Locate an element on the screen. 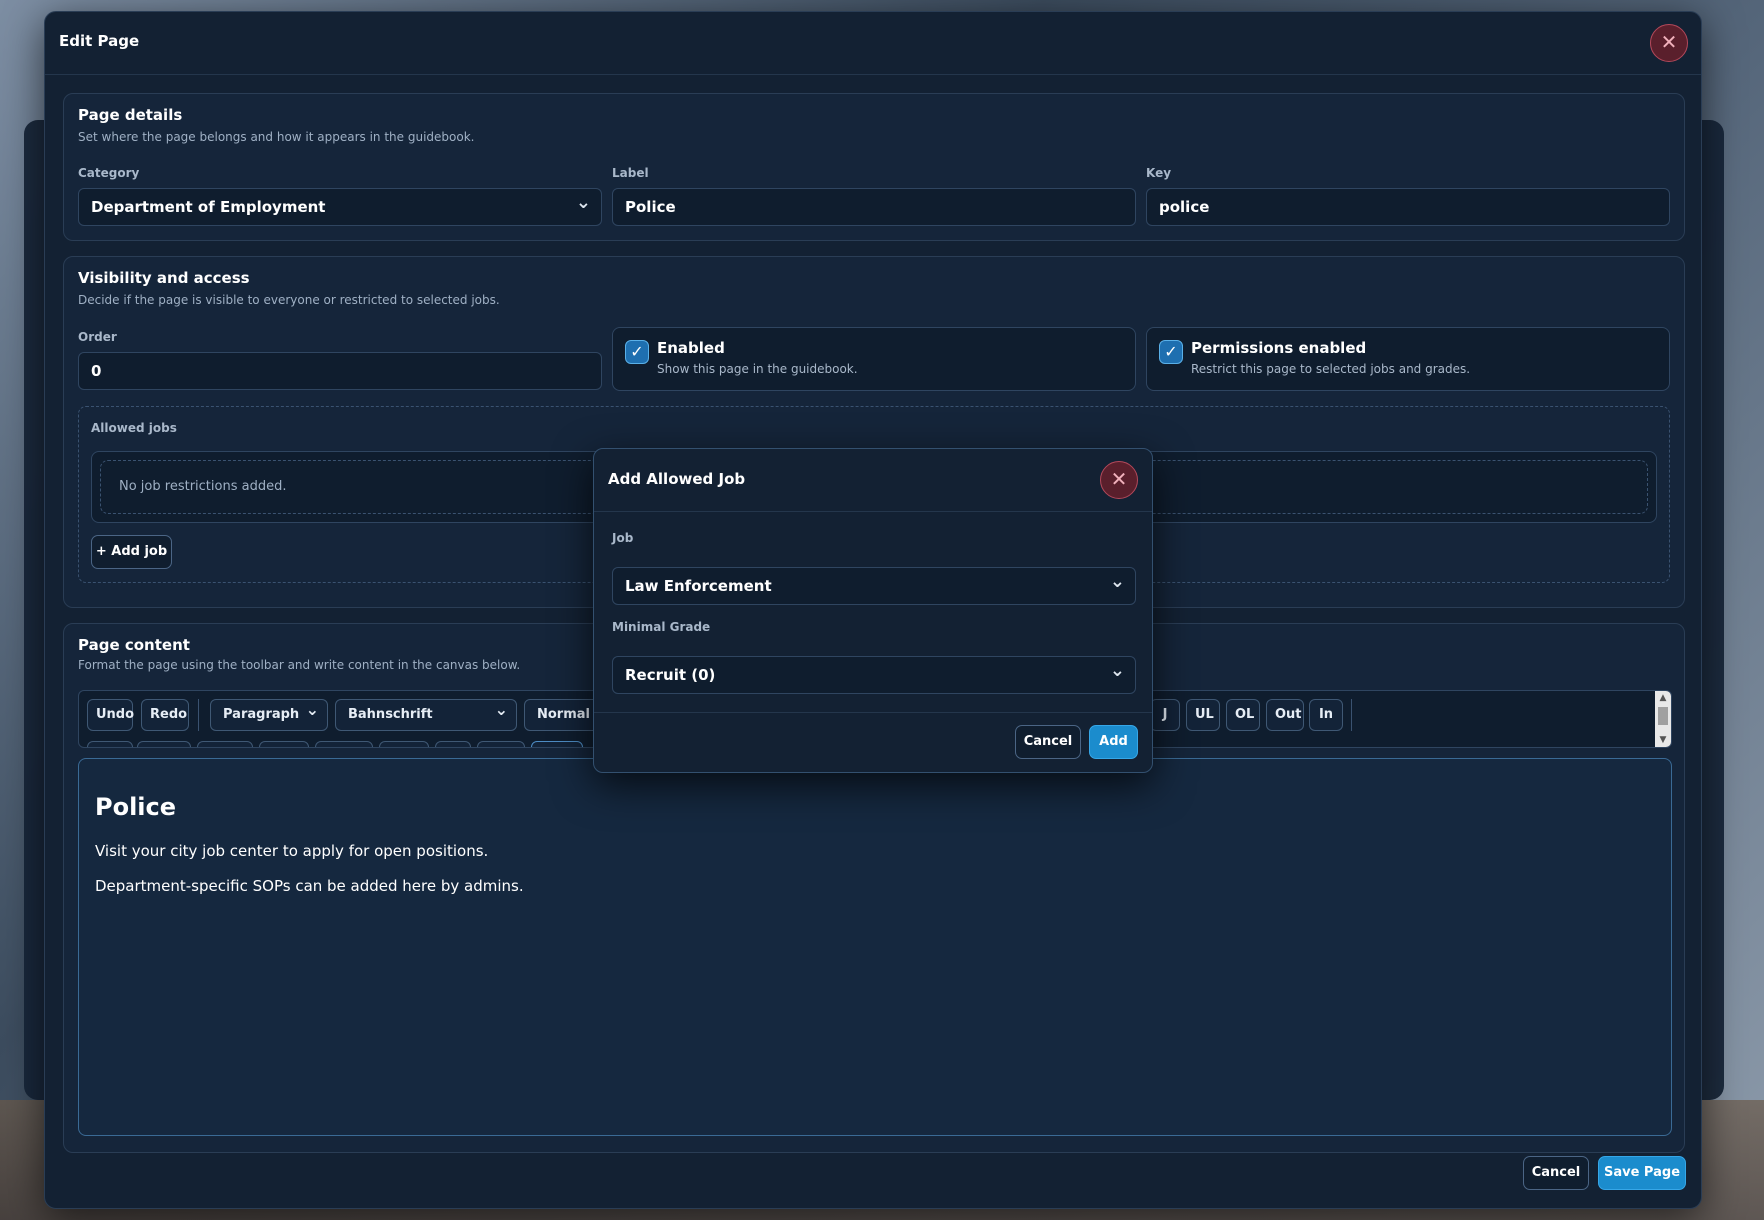 The image size is (1764, 1220). enabled-checkbox: ✓ is located at coordinates (637, 352).